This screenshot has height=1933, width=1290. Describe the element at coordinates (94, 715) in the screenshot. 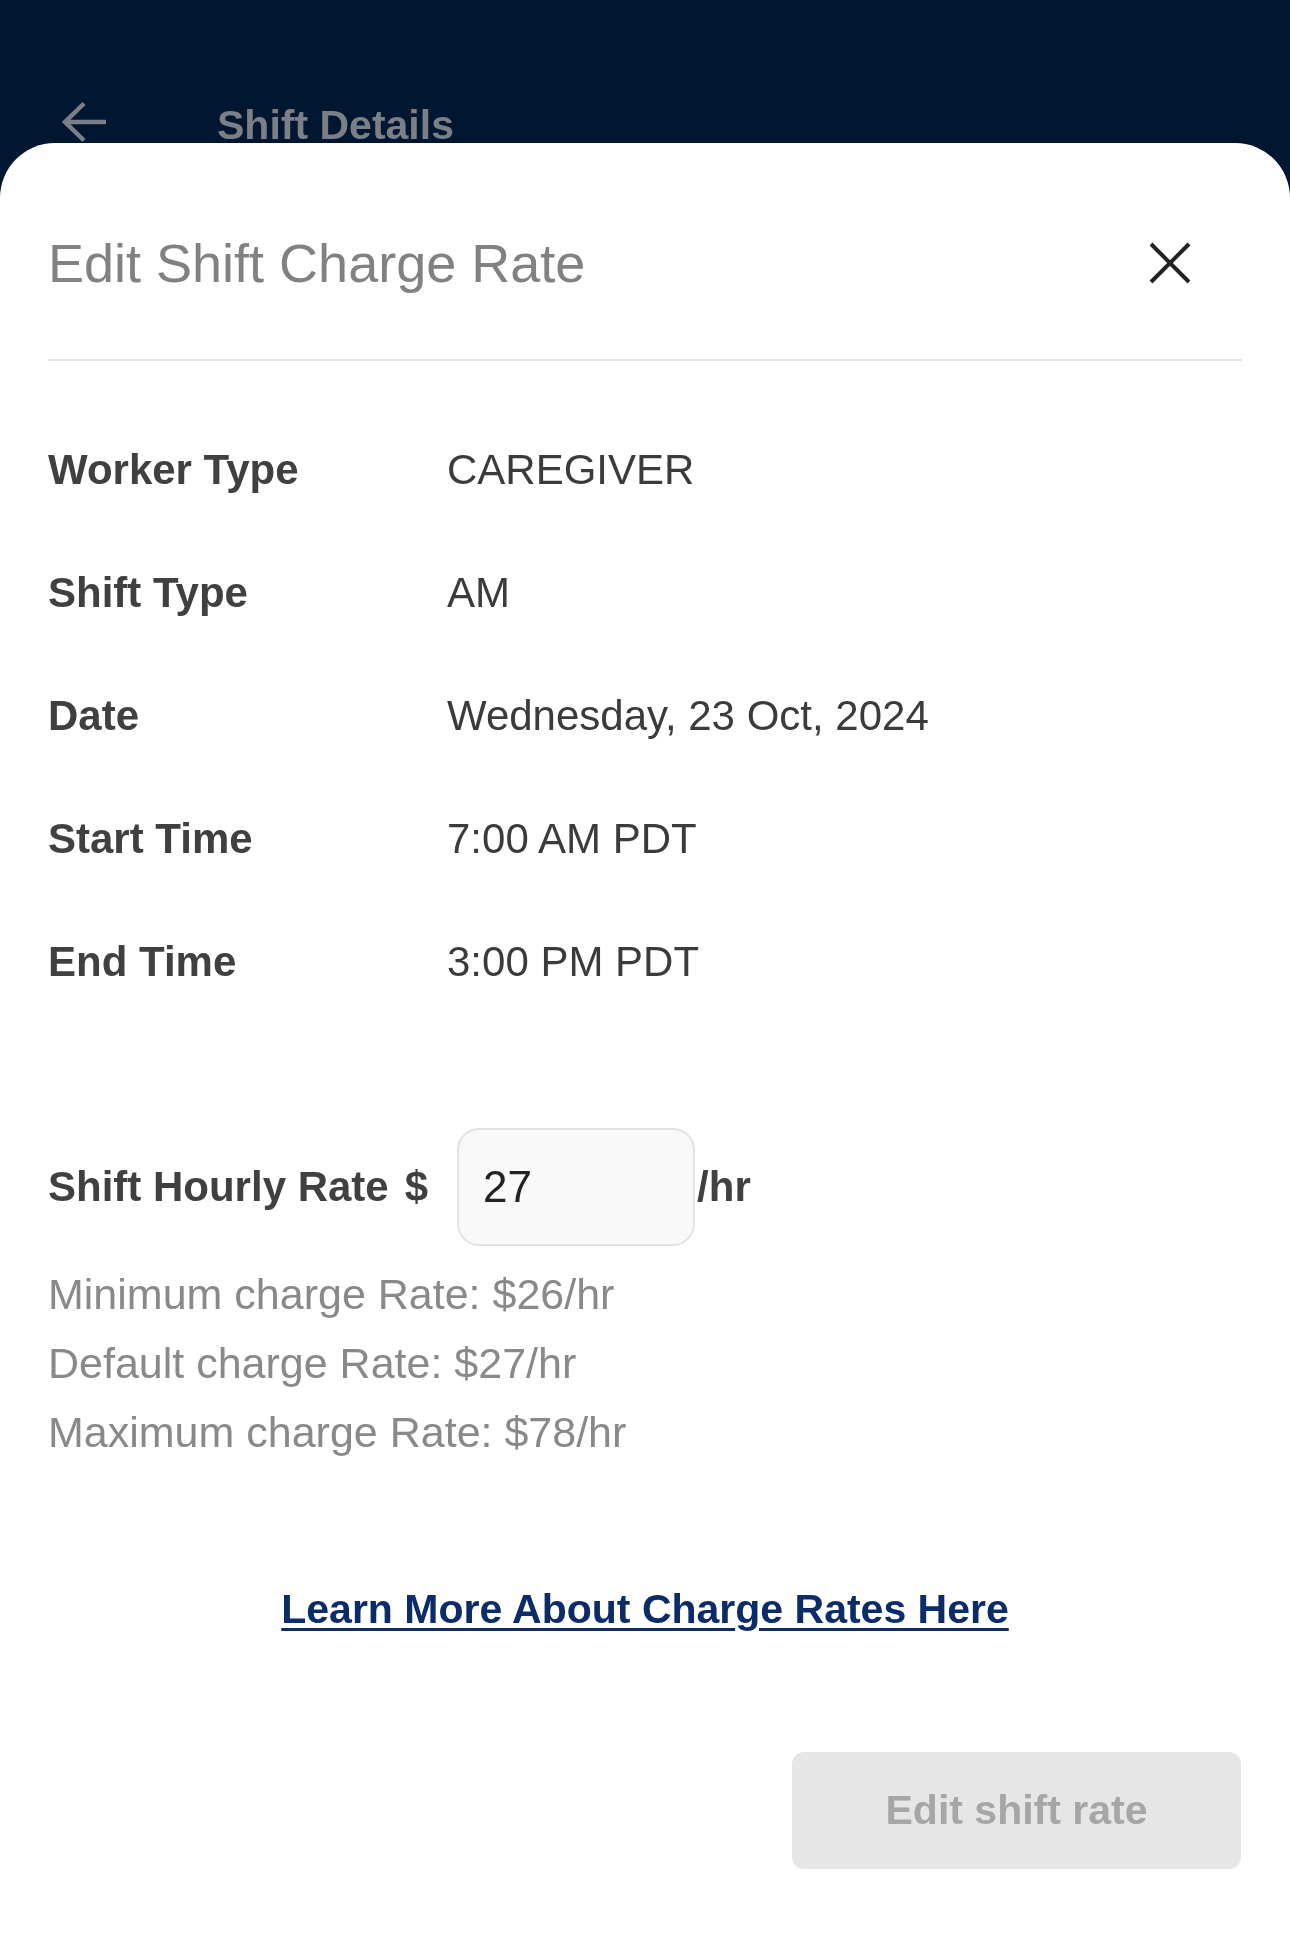

I see `field-label: Date` at that location.